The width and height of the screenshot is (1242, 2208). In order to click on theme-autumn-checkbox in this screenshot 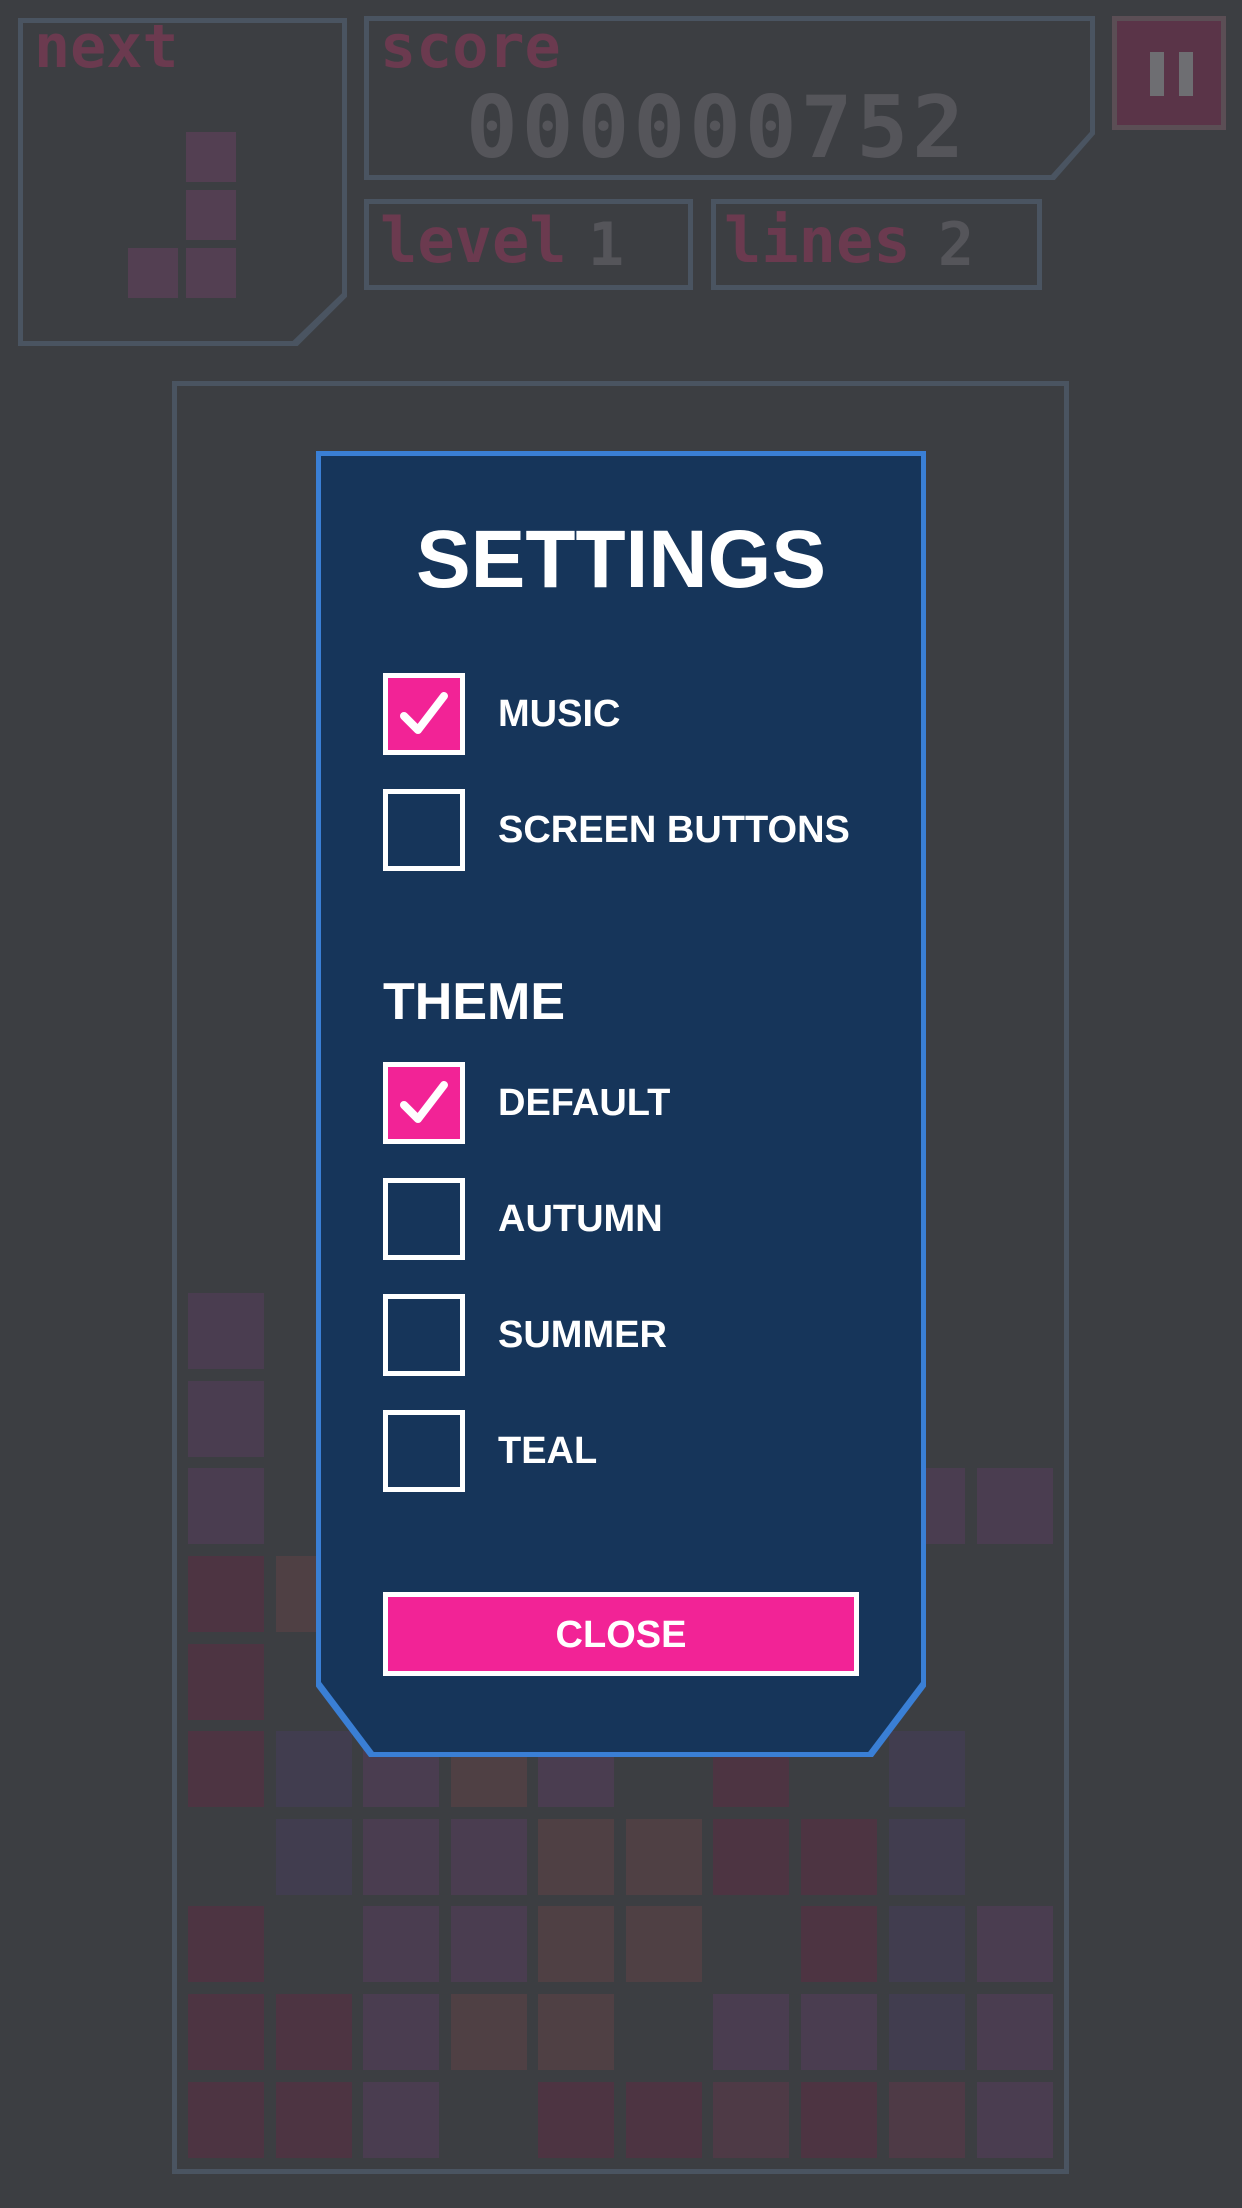, I will do `click(424, 1219)`.